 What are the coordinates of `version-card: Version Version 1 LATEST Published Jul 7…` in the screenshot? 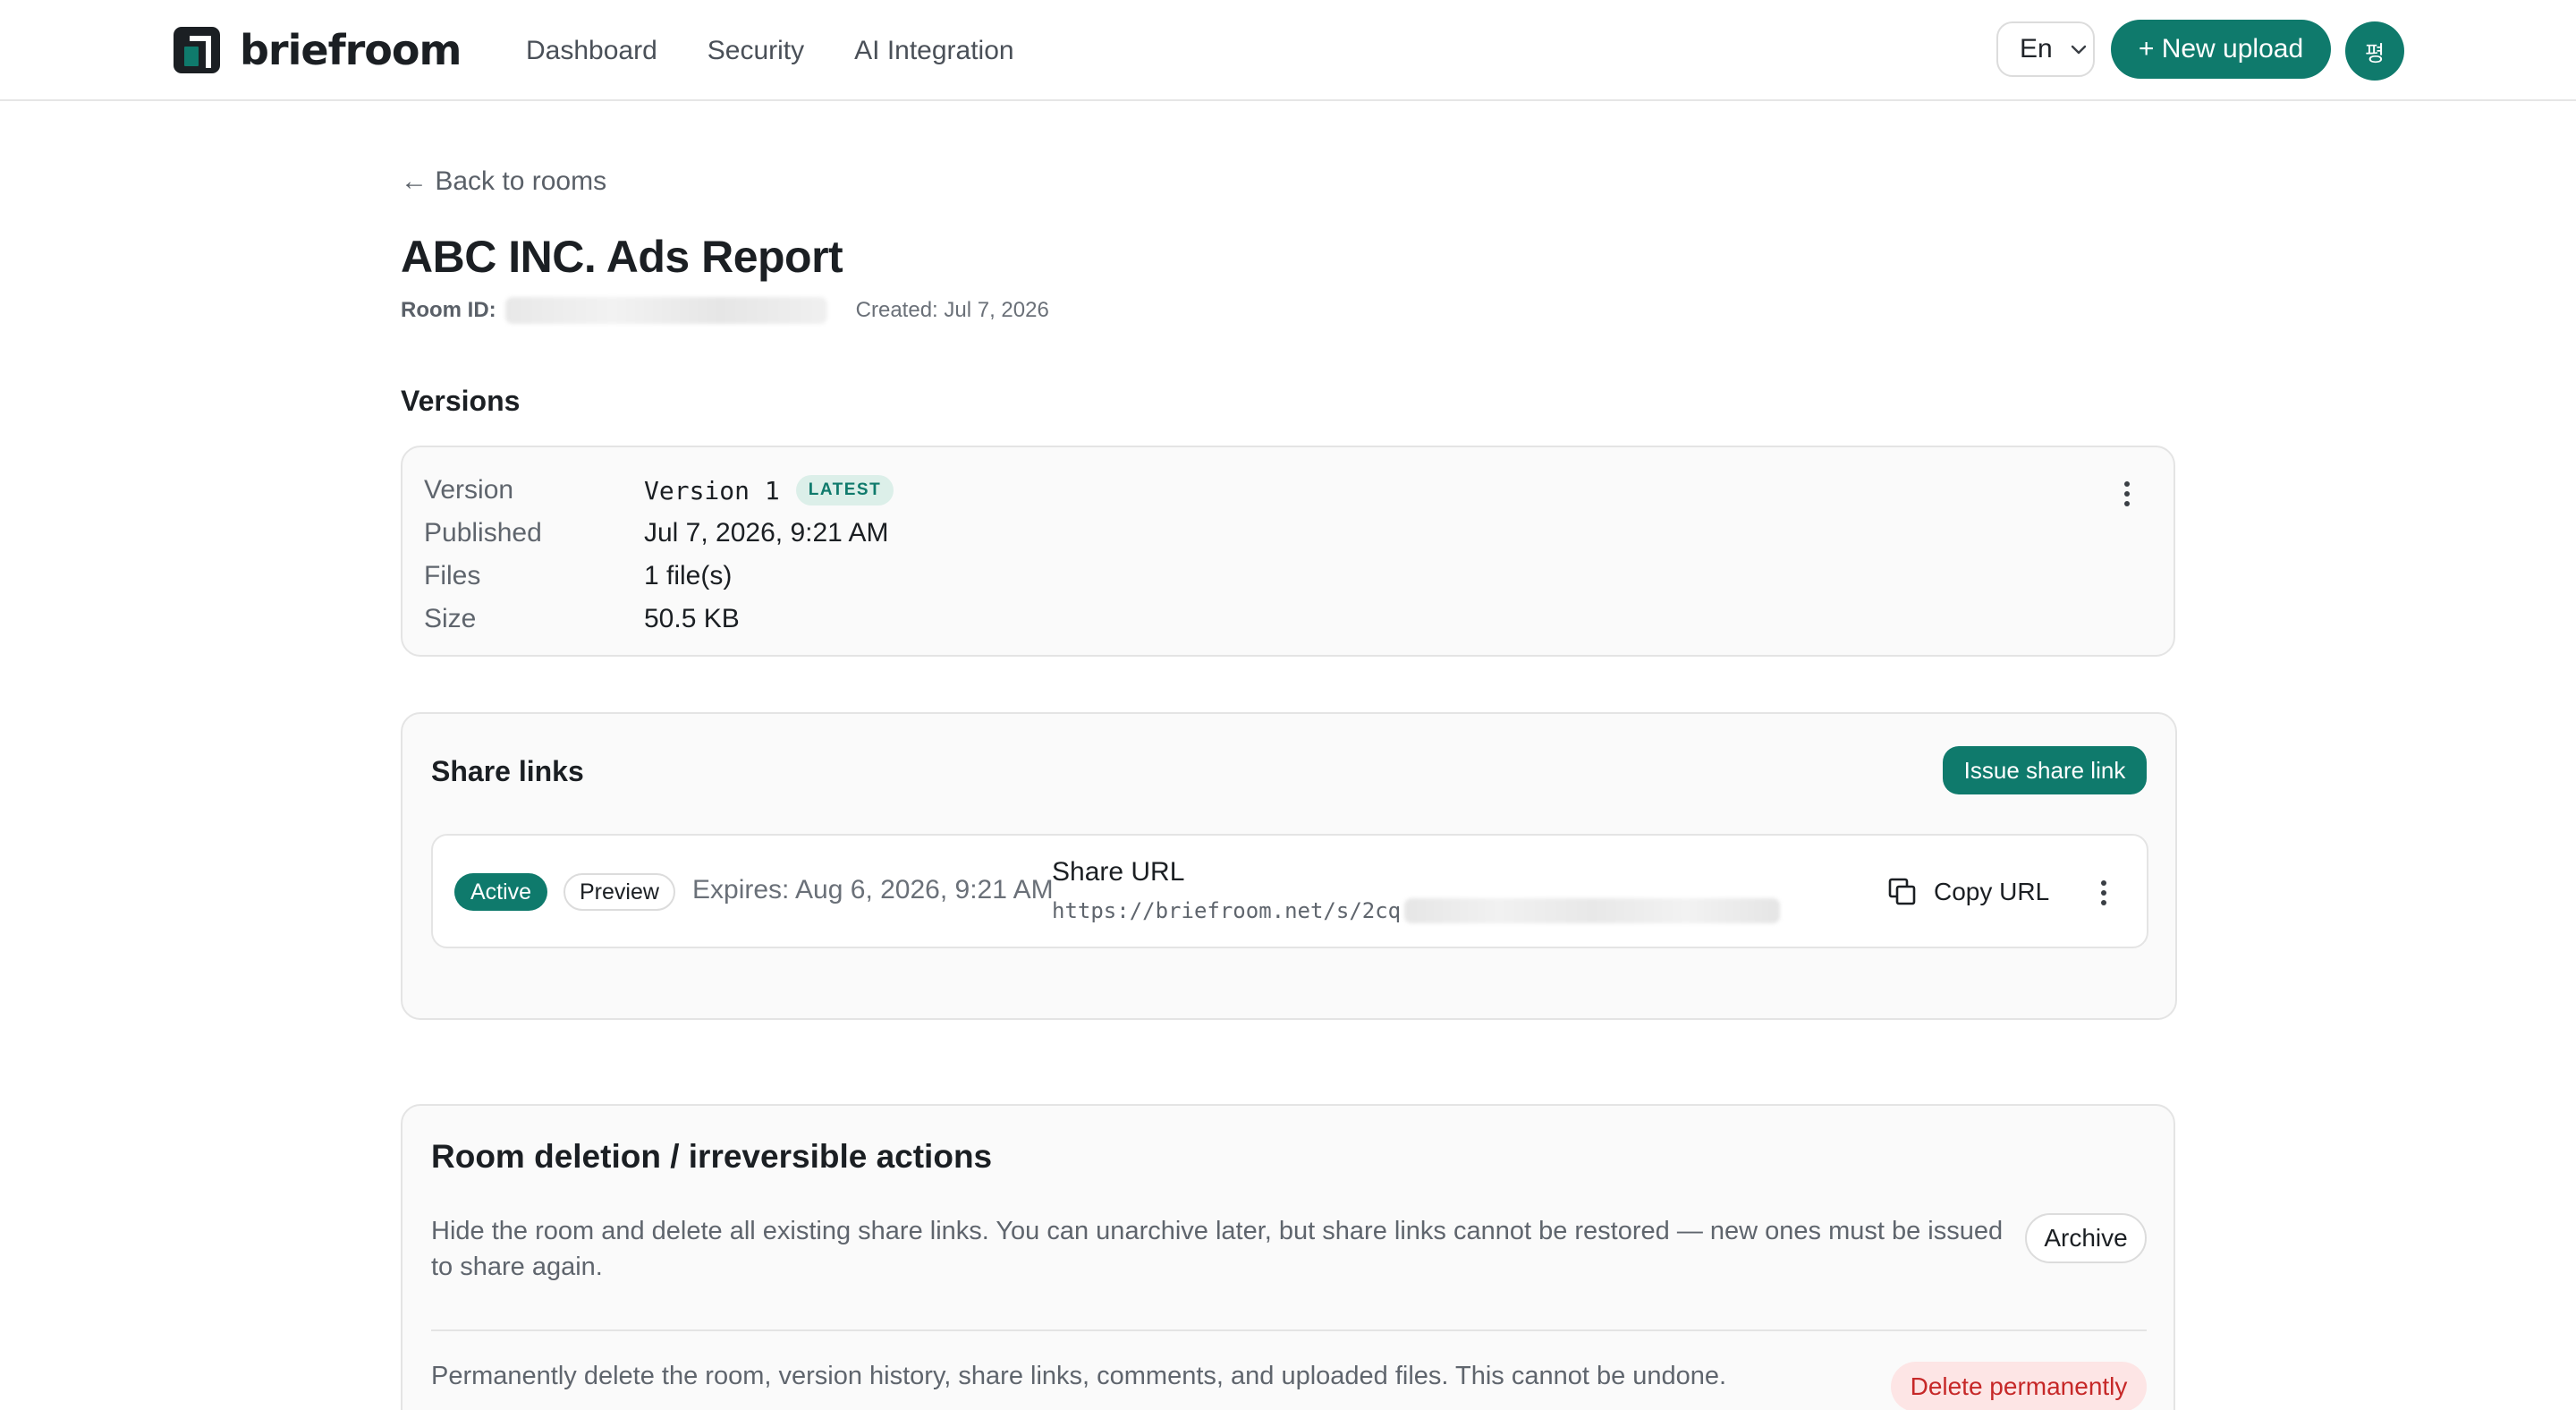 It's located at (1288, 552).